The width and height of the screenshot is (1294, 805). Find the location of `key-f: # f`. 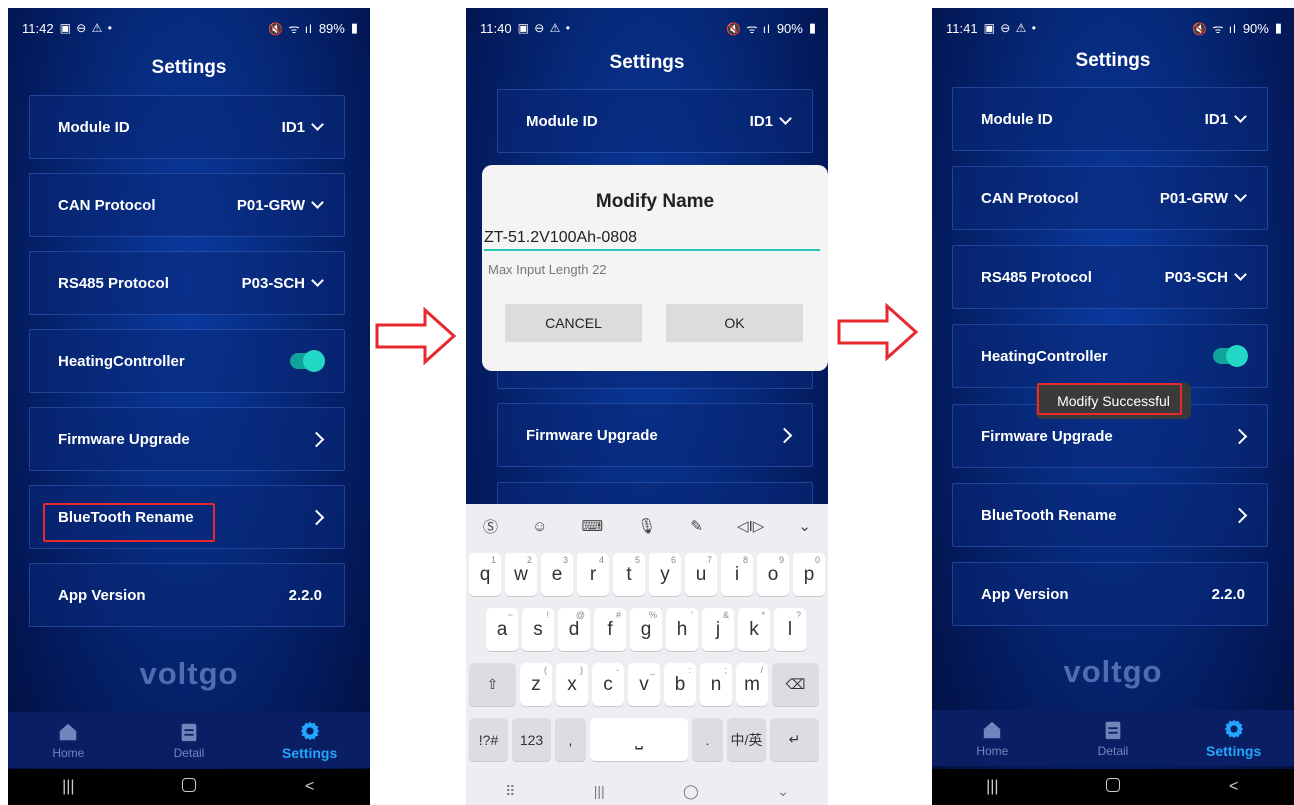

key-f: # f is located at coordinates (610, 629).